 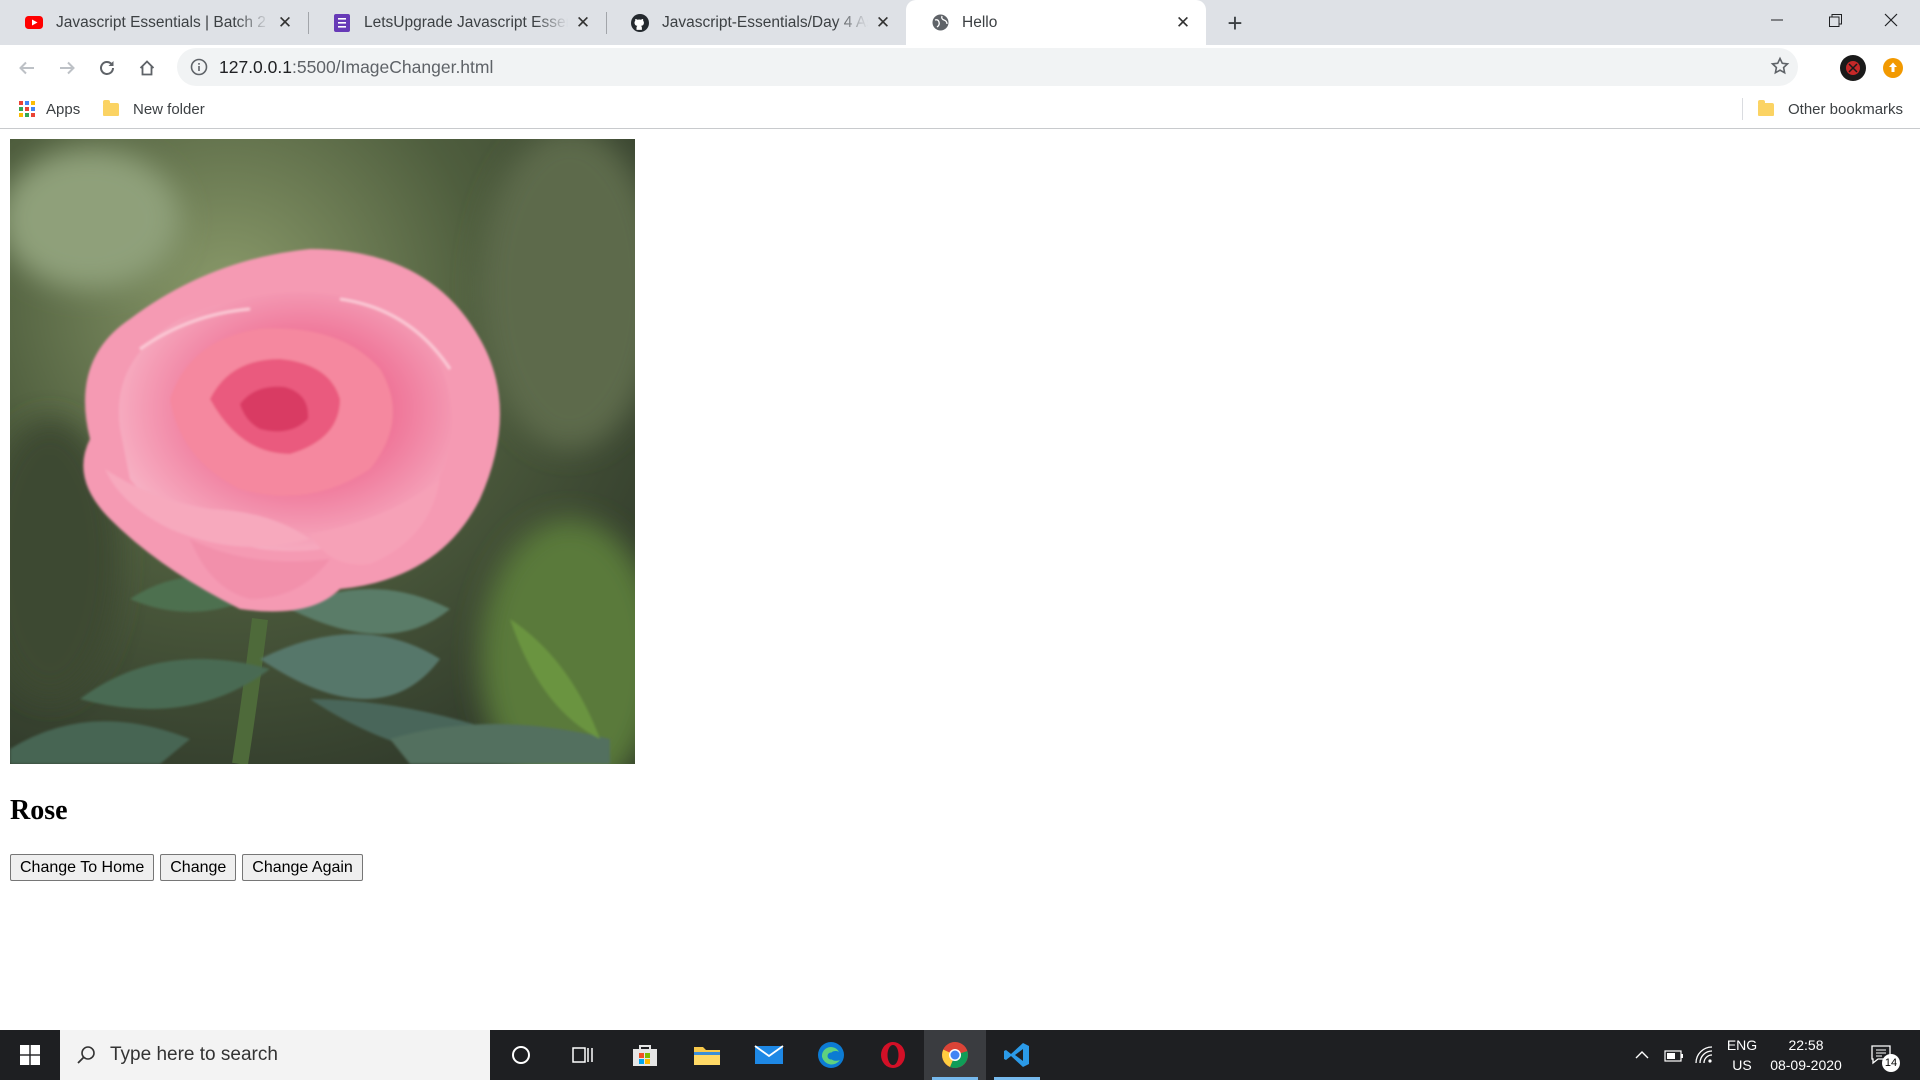 I want to click on search-placeholder: Type here to search, so click(x=194, y=1054).